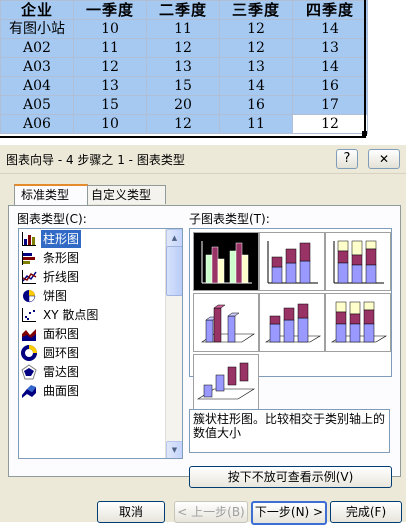  I want to click on chart-type-item-area: 面积图, so click(91, 334).